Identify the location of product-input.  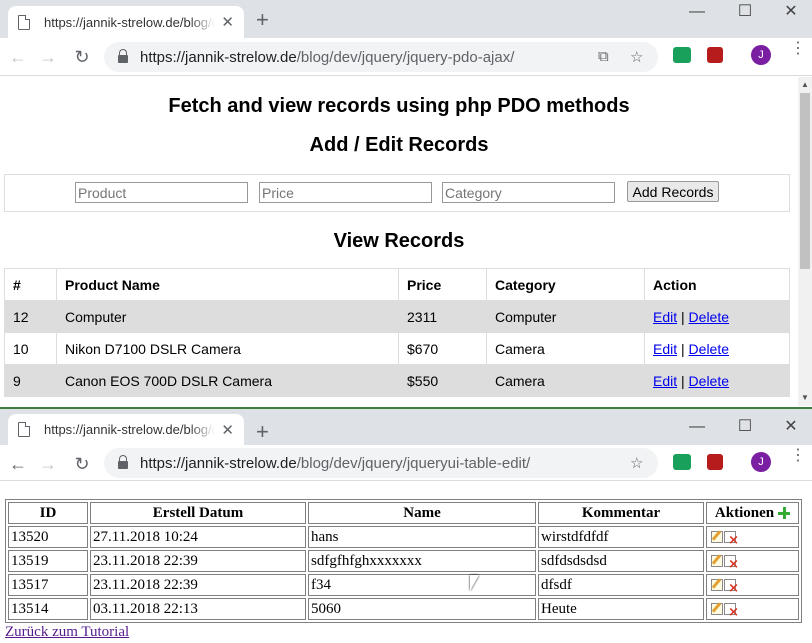
(161, 192).